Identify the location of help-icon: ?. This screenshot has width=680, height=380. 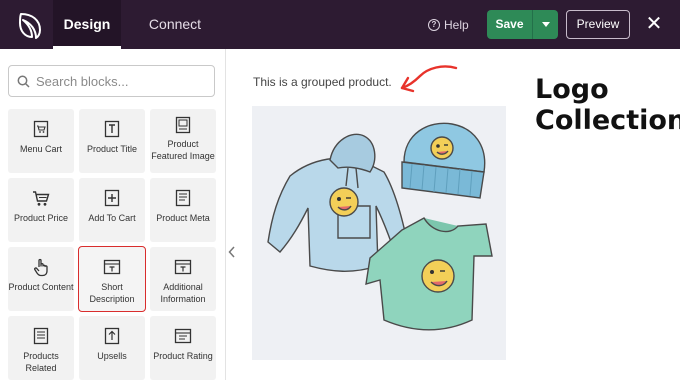
(434, 25).